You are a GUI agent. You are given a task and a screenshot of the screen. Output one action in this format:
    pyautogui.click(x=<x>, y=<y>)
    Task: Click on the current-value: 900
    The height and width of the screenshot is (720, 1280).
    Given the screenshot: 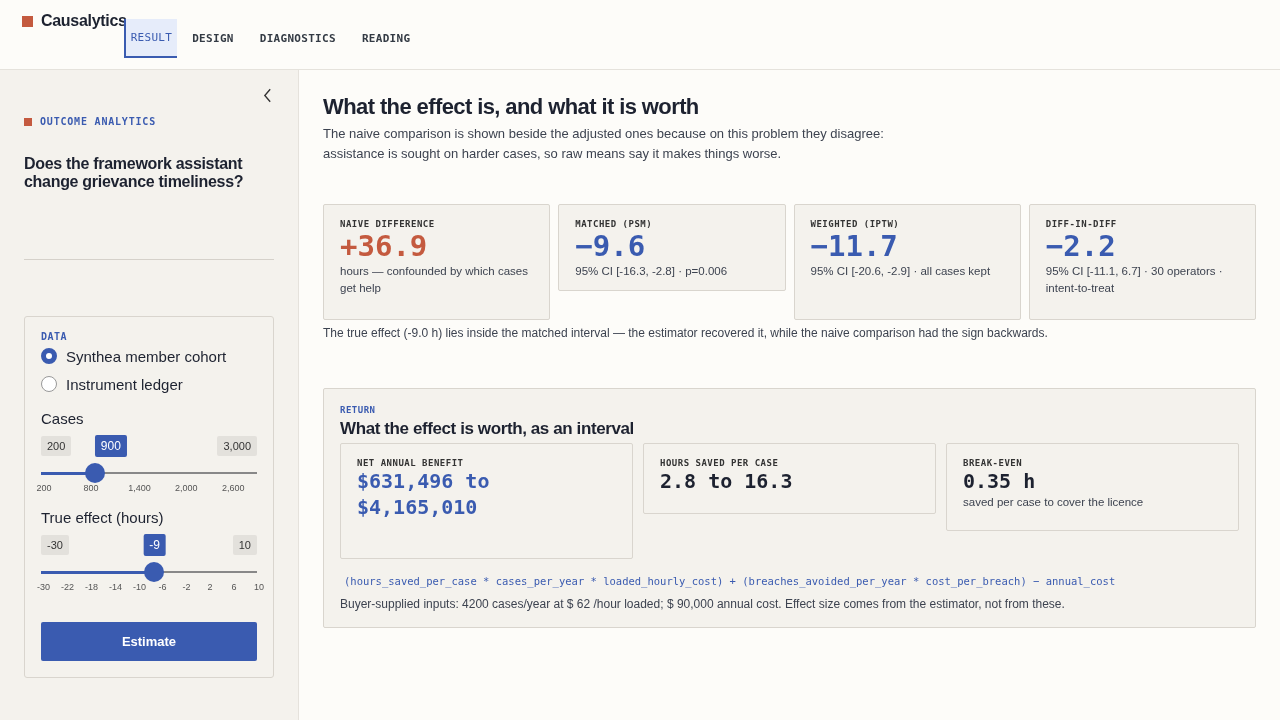 What is the action you would take?
    pyautogui.click(x=110, y=446)
    